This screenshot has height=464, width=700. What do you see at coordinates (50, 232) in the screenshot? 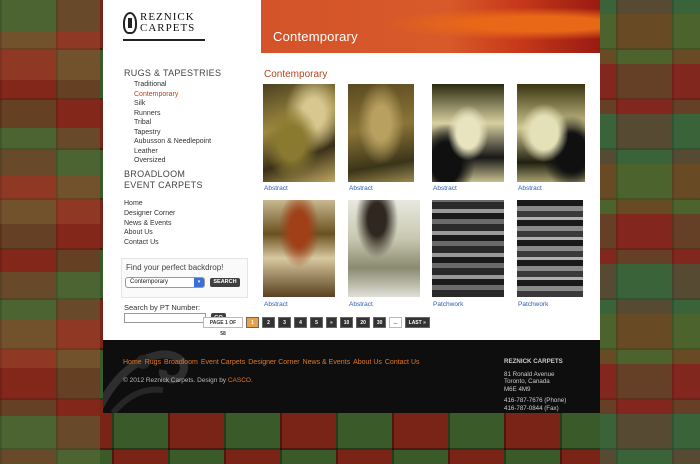
I see `background-patchwork` at bounding box center [50, 232].